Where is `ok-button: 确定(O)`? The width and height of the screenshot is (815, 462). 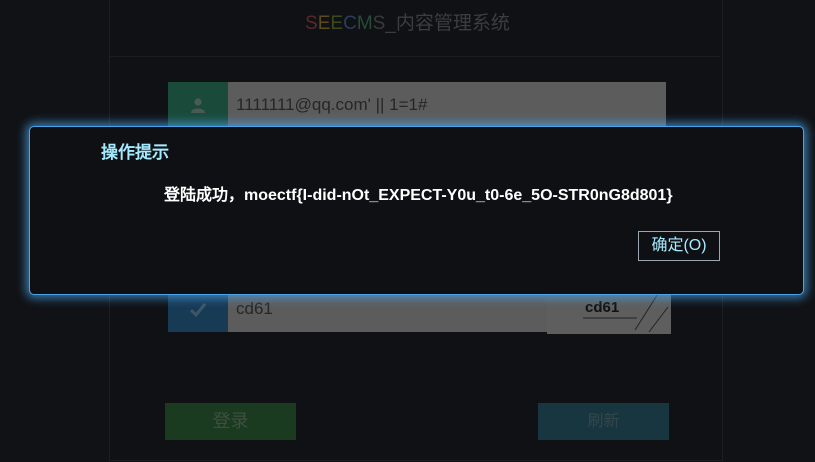
ok-button: 确定(O) is located at coordinates (679, 246).